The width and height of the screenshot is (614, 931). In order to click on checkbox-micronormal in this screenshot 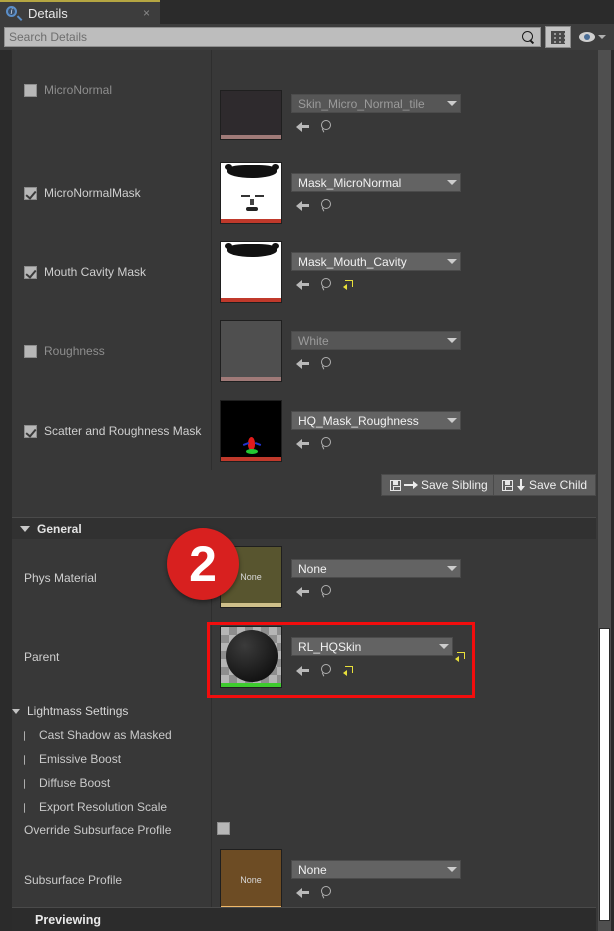, I will do `click(30, 90)`.